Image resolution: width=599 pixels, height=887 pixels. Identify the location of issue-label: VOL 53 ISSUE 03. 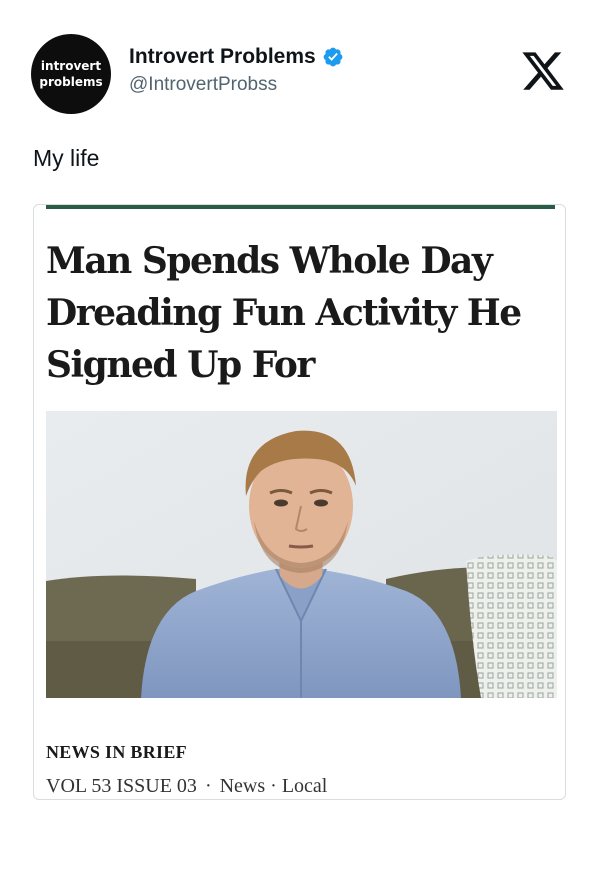
(121, 786).